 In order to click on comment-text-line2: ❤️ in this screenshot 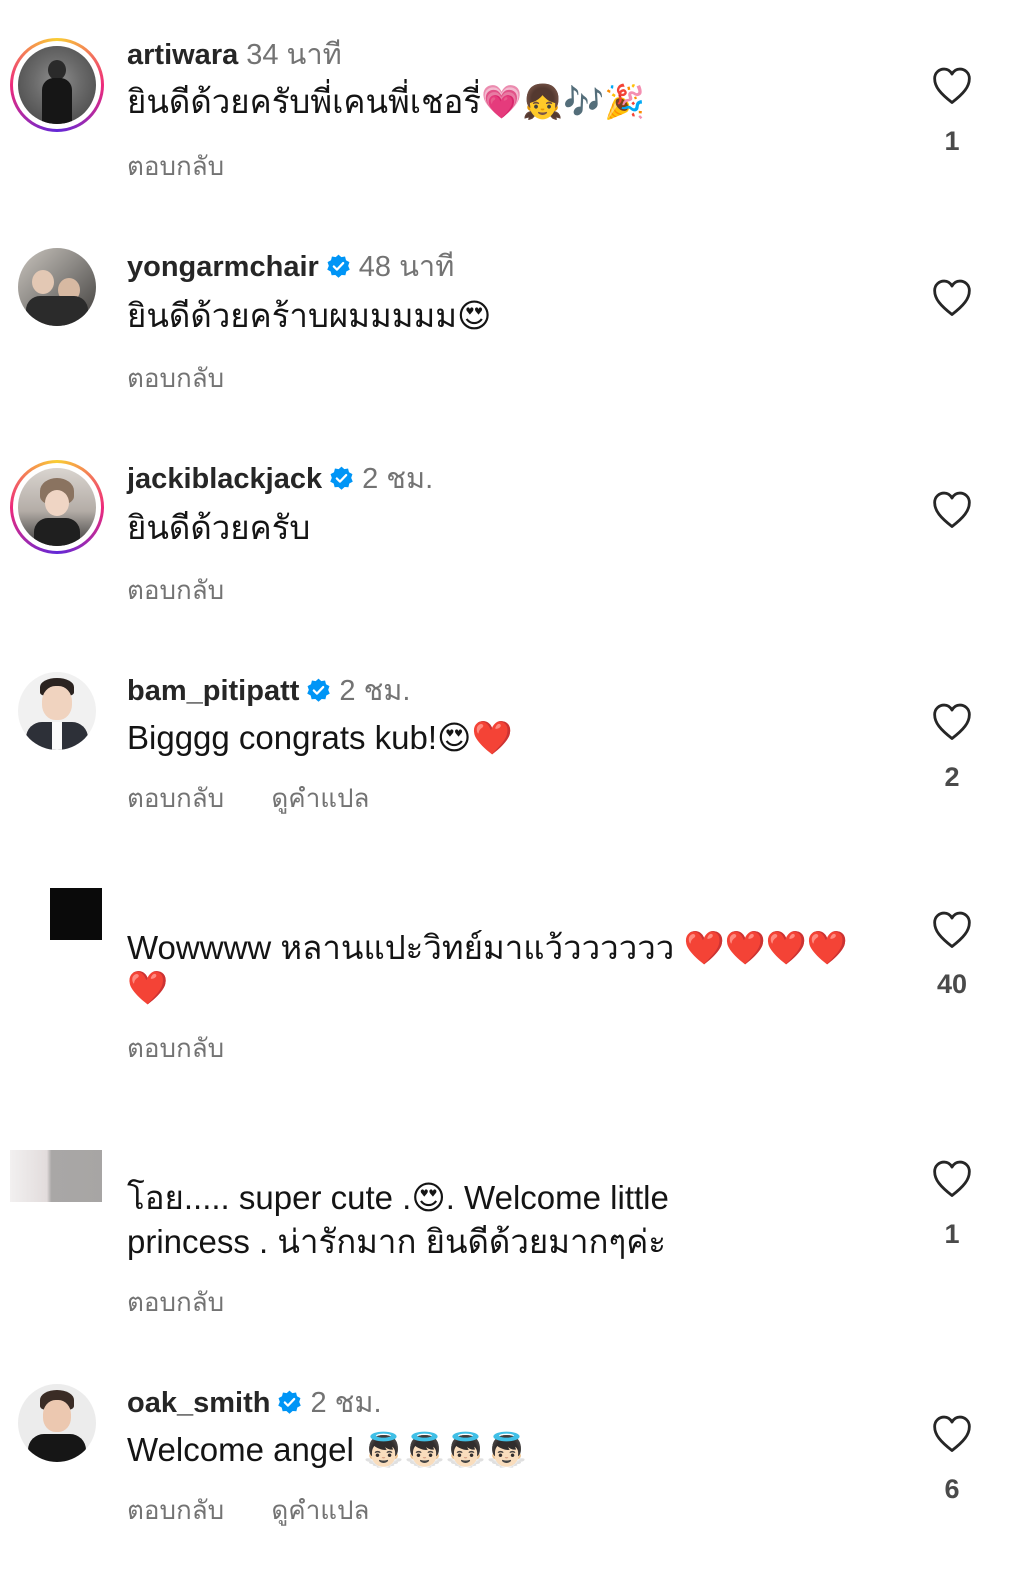, I will do `click(148, 987)`.